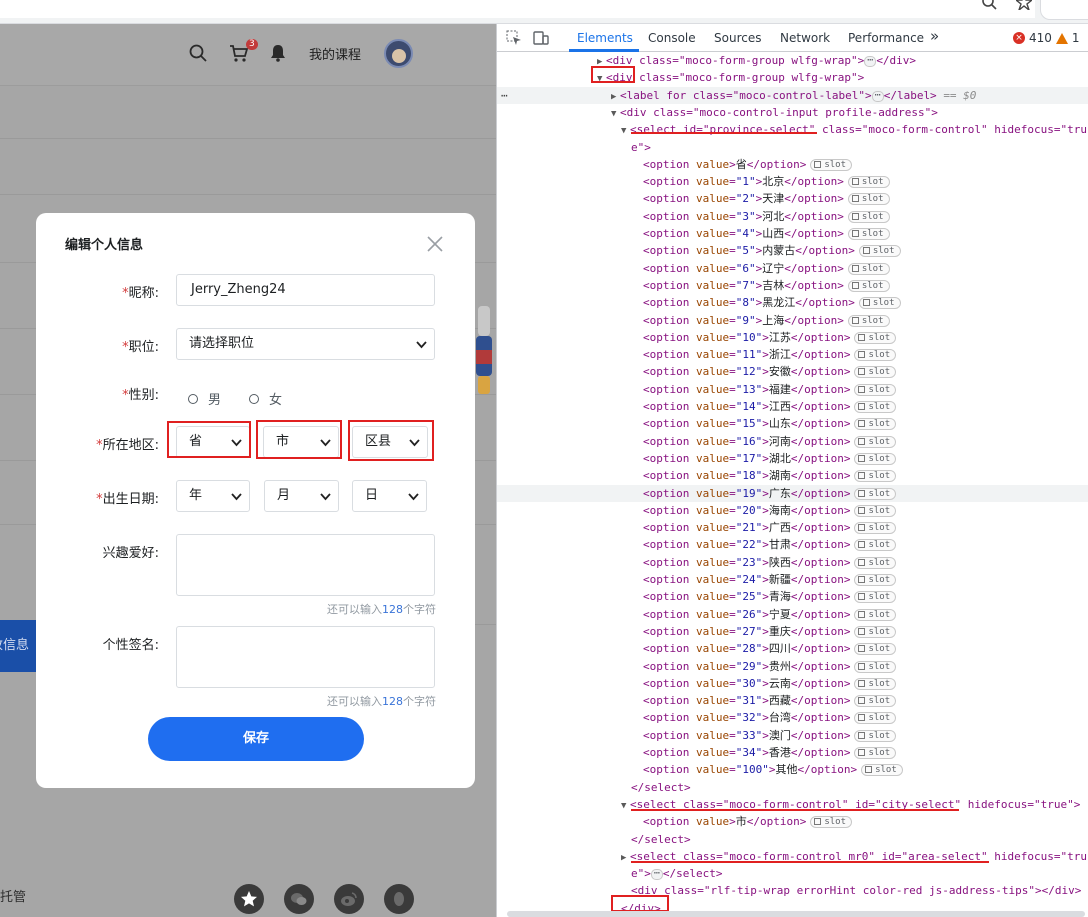  I want to click on position-select: 请选择职位, so click(305, 344).